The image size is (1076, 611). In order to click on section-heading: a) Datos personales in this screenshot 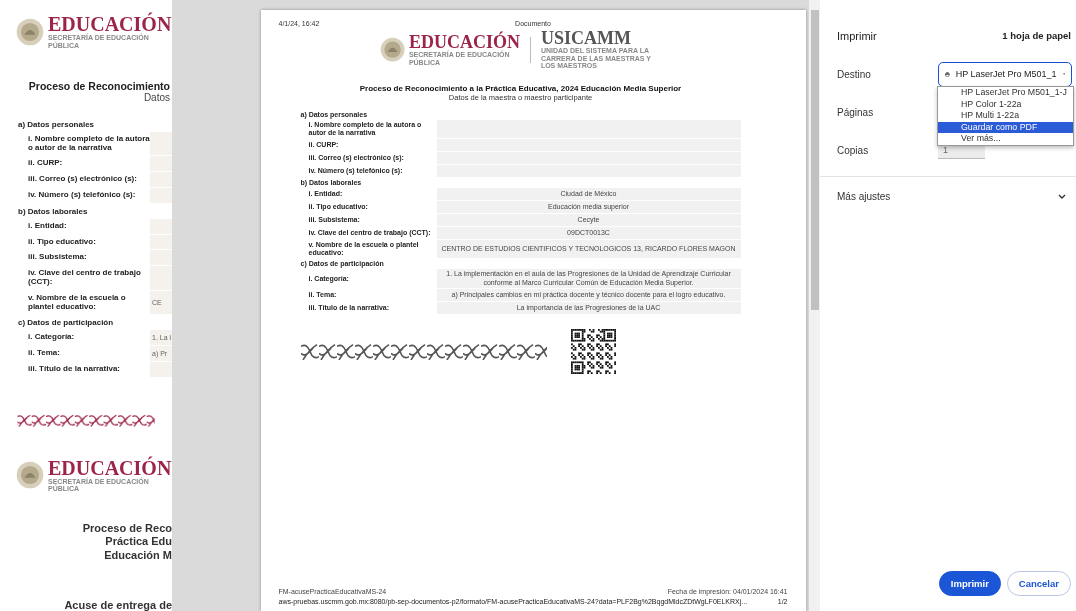, I will do `click(57, 124)`.